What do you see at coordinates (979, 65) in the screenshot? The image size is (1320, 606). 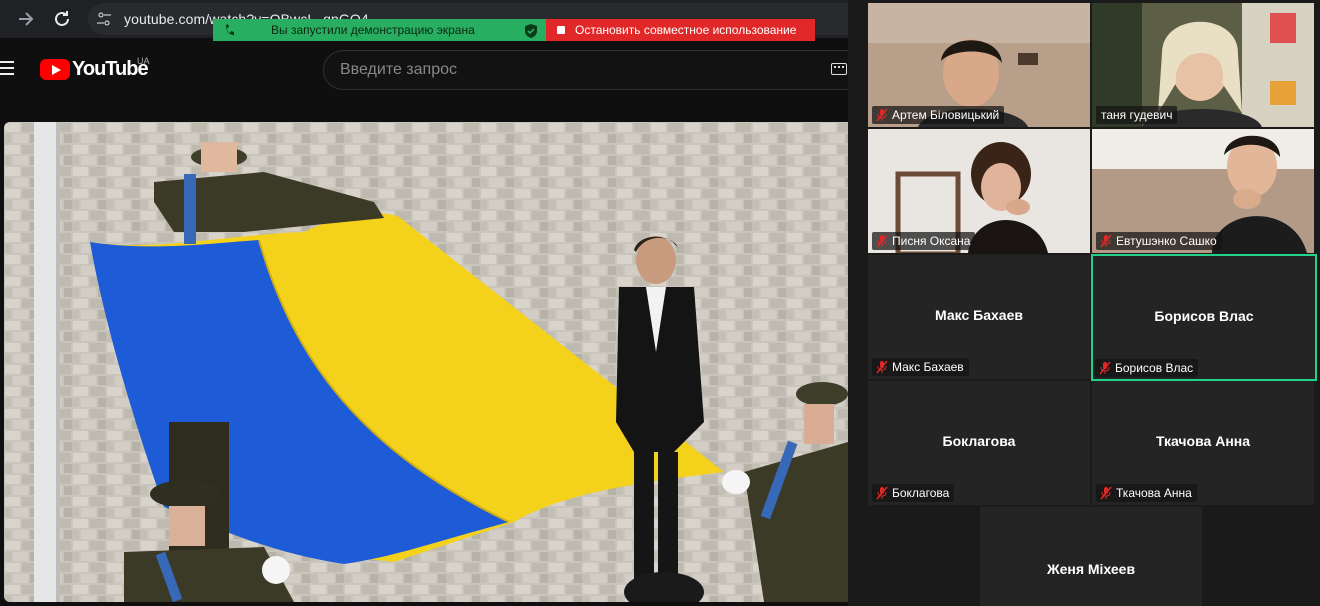 I see `participant-tile: Артем Біловицький` at bounding box center [979, 65].